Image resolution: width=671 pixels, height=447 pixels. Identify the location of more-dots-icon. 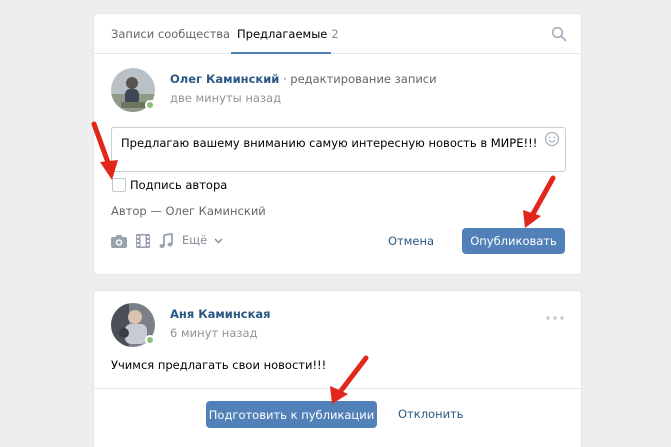
(555, 318).